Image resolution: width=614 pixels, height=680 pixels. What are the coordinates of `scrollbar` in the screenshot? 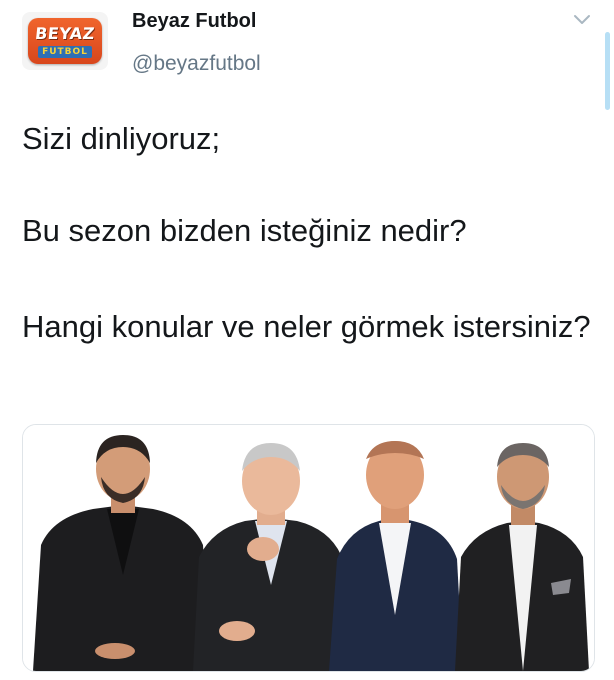 It's located at (607, 71).